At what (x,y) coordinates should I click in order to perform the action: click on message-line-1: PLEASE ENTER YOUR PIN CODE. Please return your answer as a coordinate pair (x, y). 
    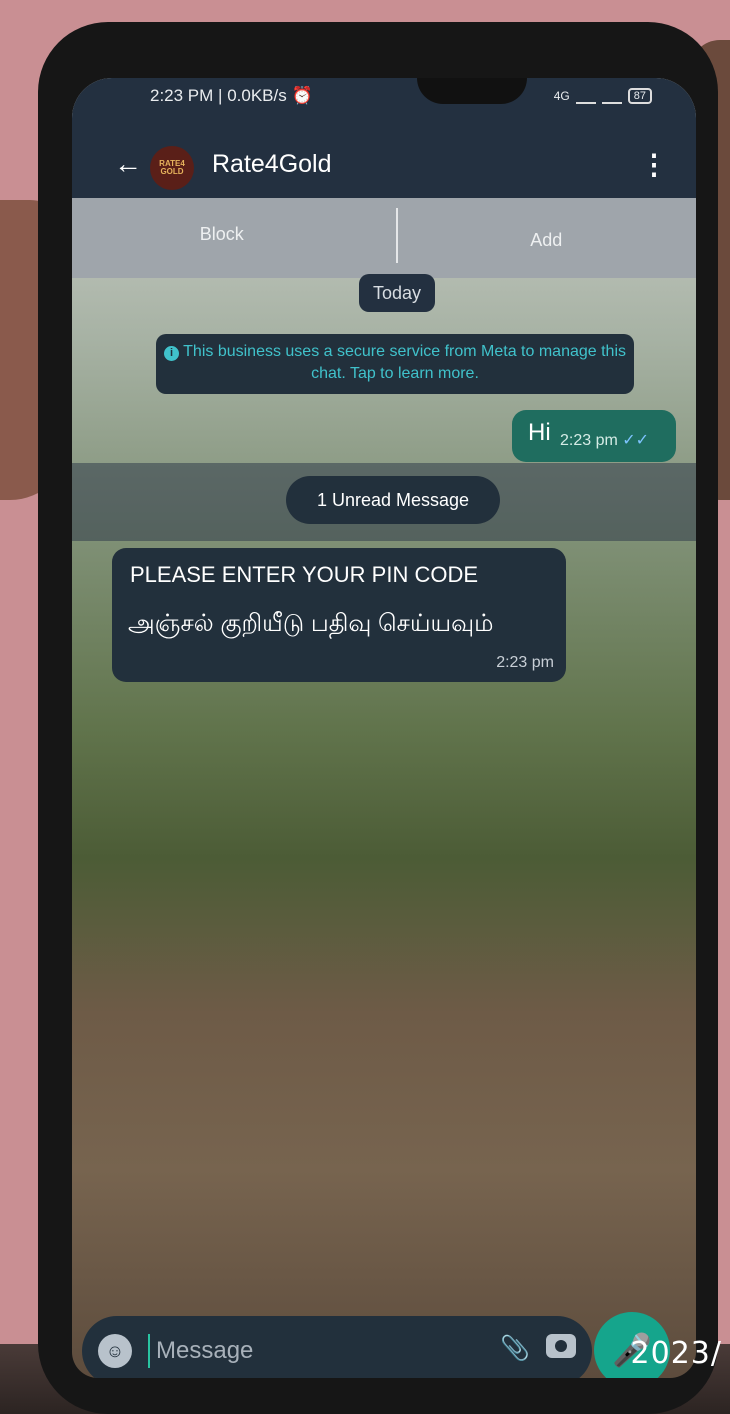
    Looking at the image, I should click on (304, 574).